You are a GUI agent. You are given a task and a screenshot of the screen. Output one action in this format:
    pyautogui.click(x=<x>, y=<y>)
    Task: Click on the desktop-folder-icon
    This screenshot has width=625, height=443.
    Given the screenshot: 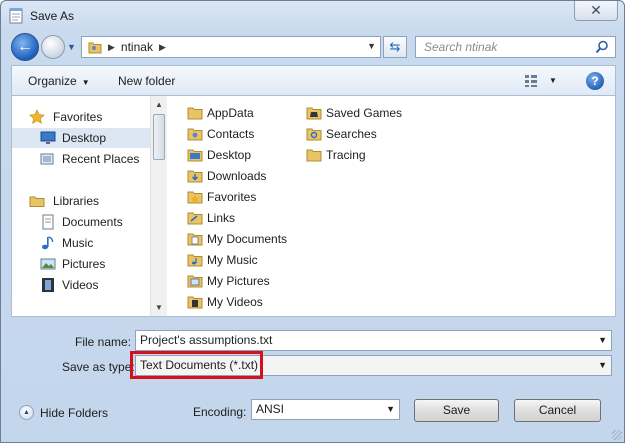 What is the action you would take?
    pyautogui.click(x=195, y=155)
    